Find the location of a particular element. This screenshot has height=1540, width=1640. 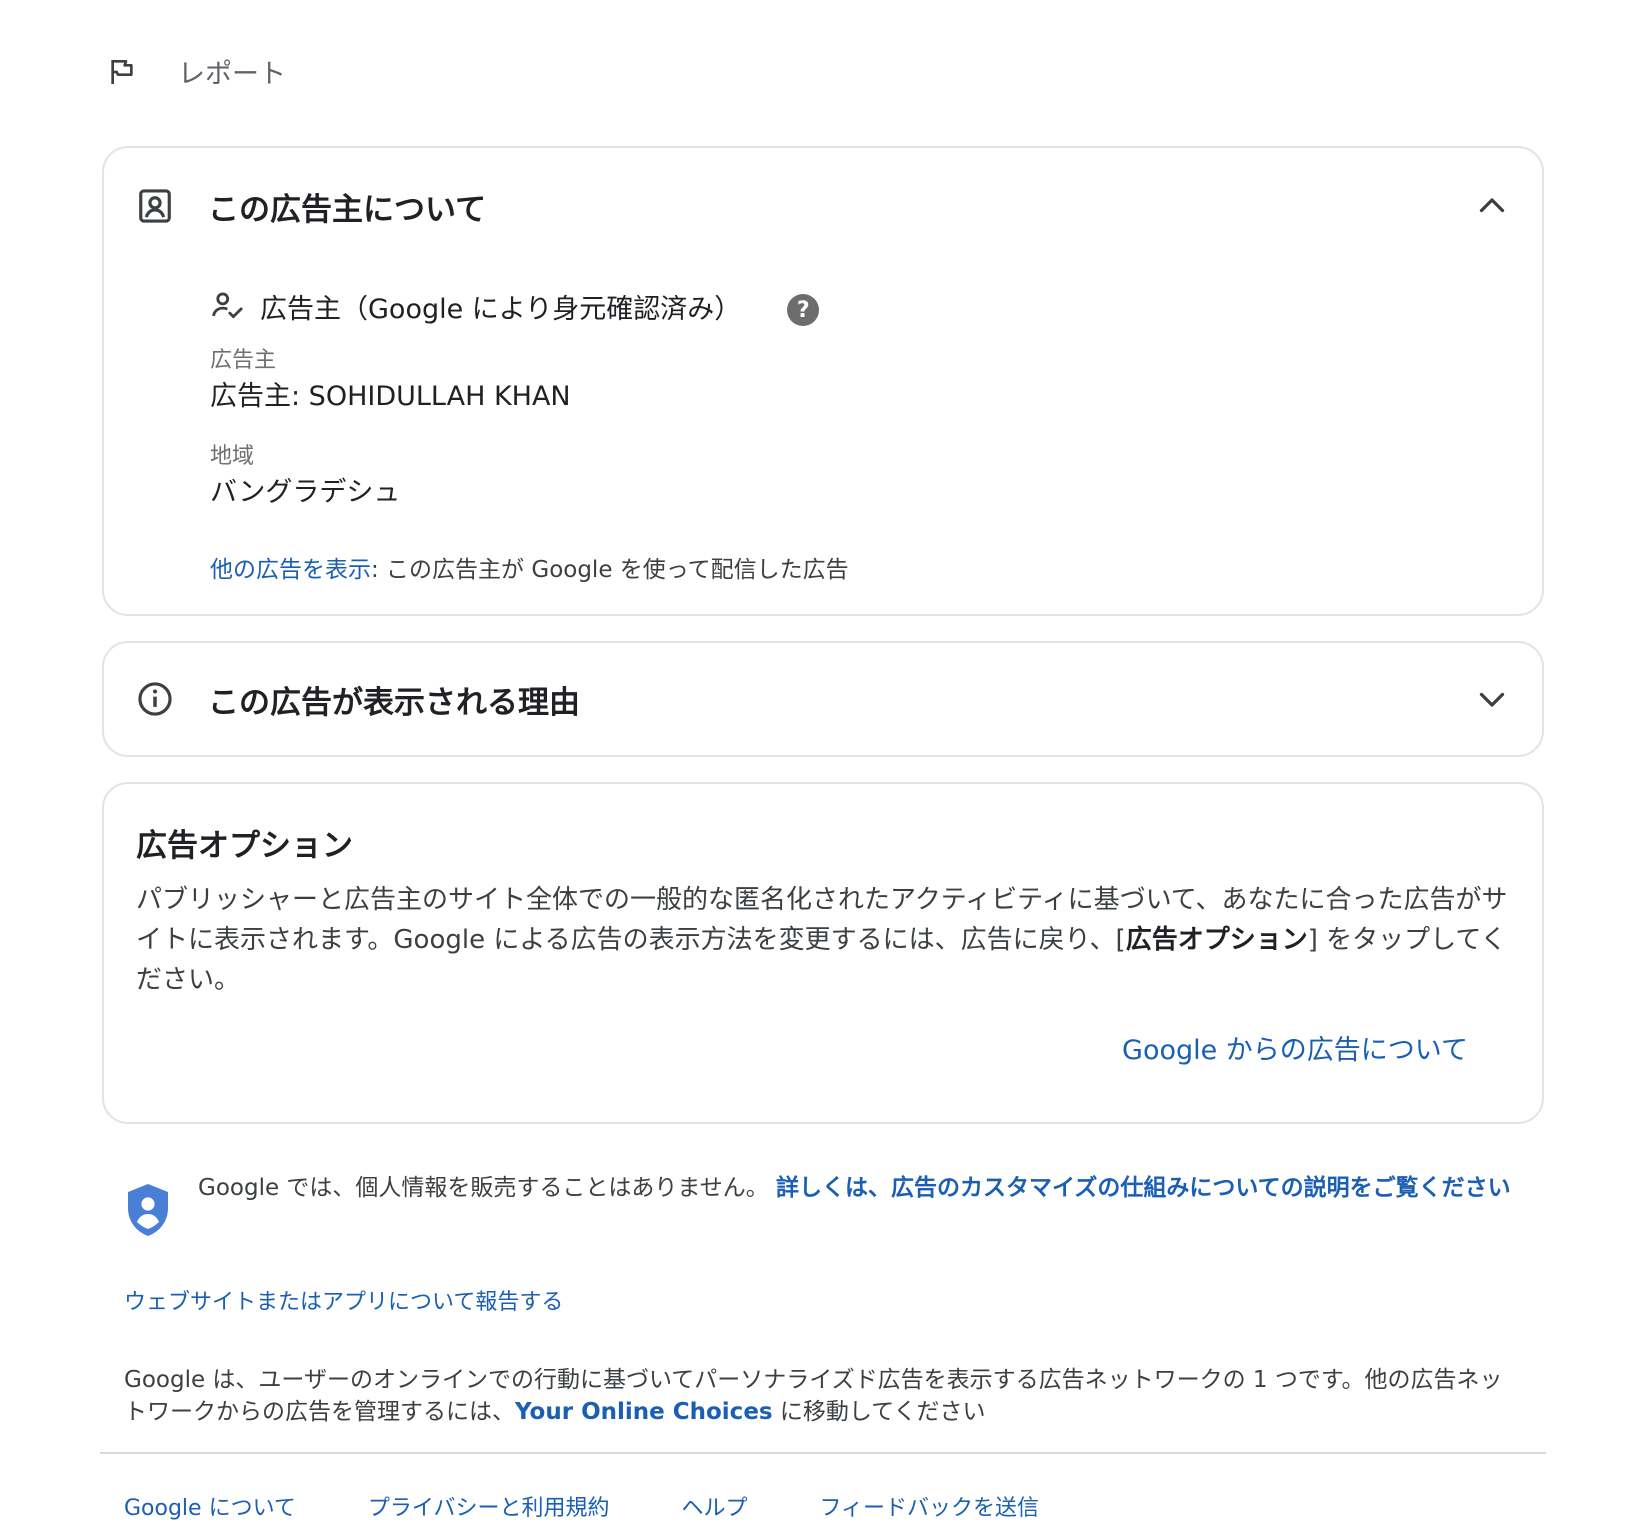

footer-links: Google について プライバシーと利用規約 ヘルプ フィードバックを送信 is located at coordinates (581, 1506).